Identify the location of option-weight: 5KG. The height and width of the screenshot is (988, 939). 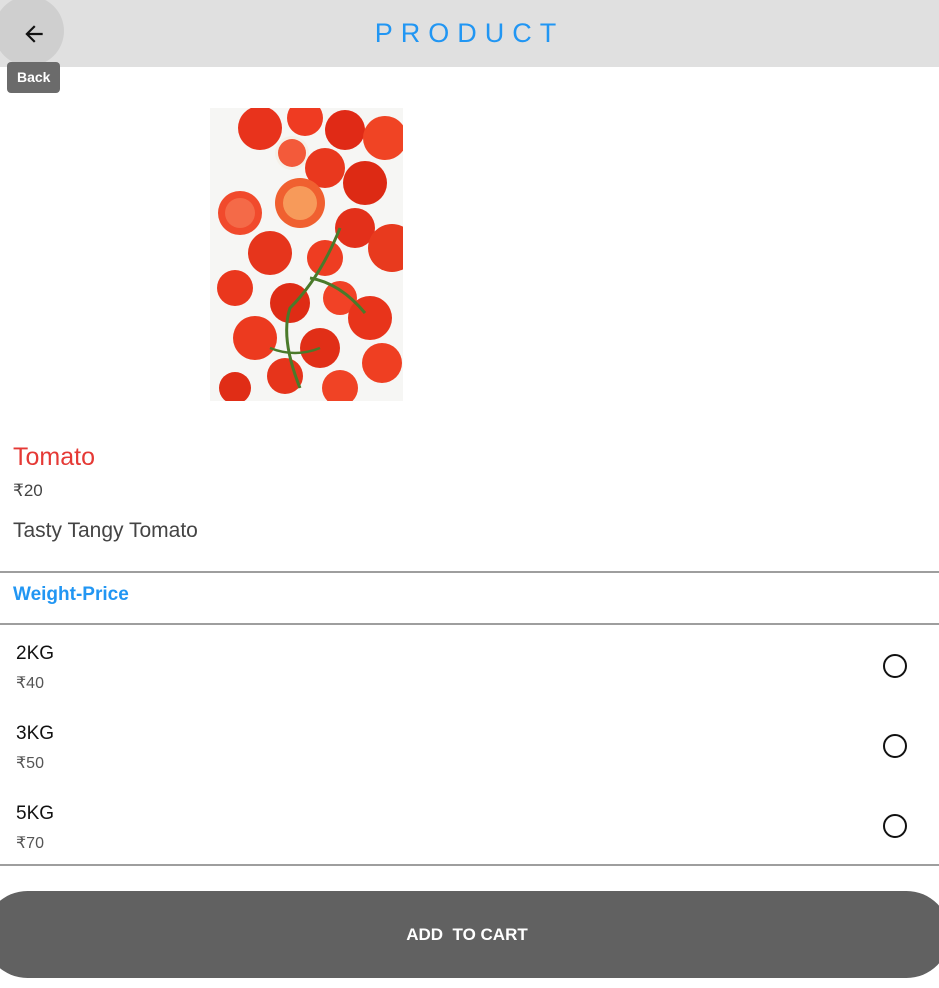
(35, 813).